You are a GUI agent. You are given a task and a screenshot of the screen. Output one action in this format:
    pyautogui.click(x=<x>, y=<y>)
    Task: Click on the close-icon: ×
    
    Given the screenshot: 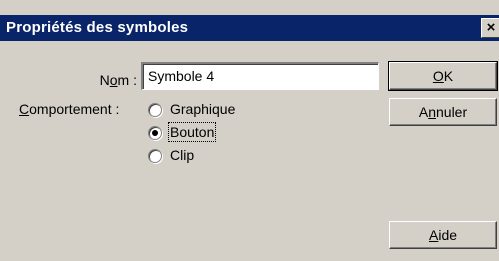 What is the action you would take?
    pyautogui.click(x=491, y=27)
    